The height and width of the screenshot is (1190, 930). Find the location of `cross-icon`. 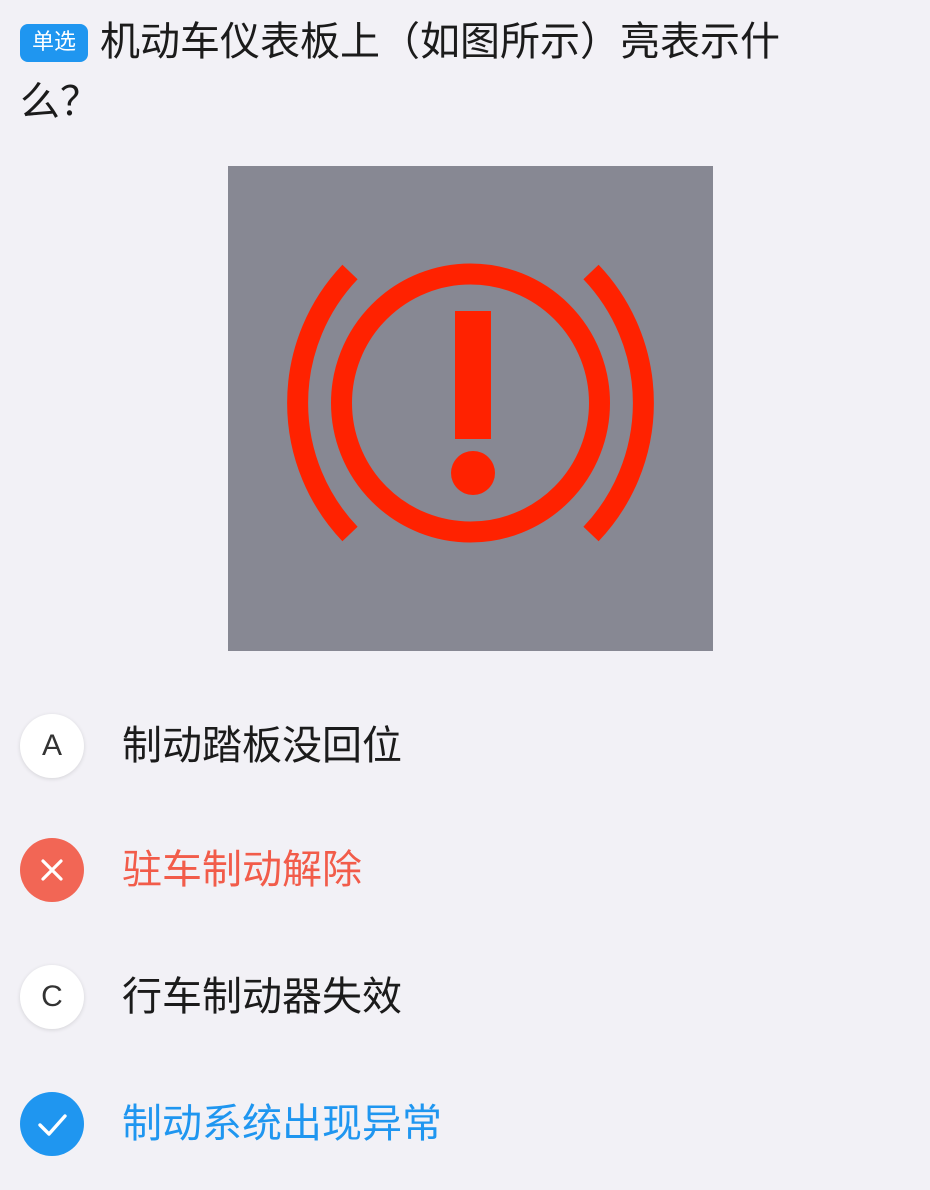

cross-icon is located at coordinates (52, 870).